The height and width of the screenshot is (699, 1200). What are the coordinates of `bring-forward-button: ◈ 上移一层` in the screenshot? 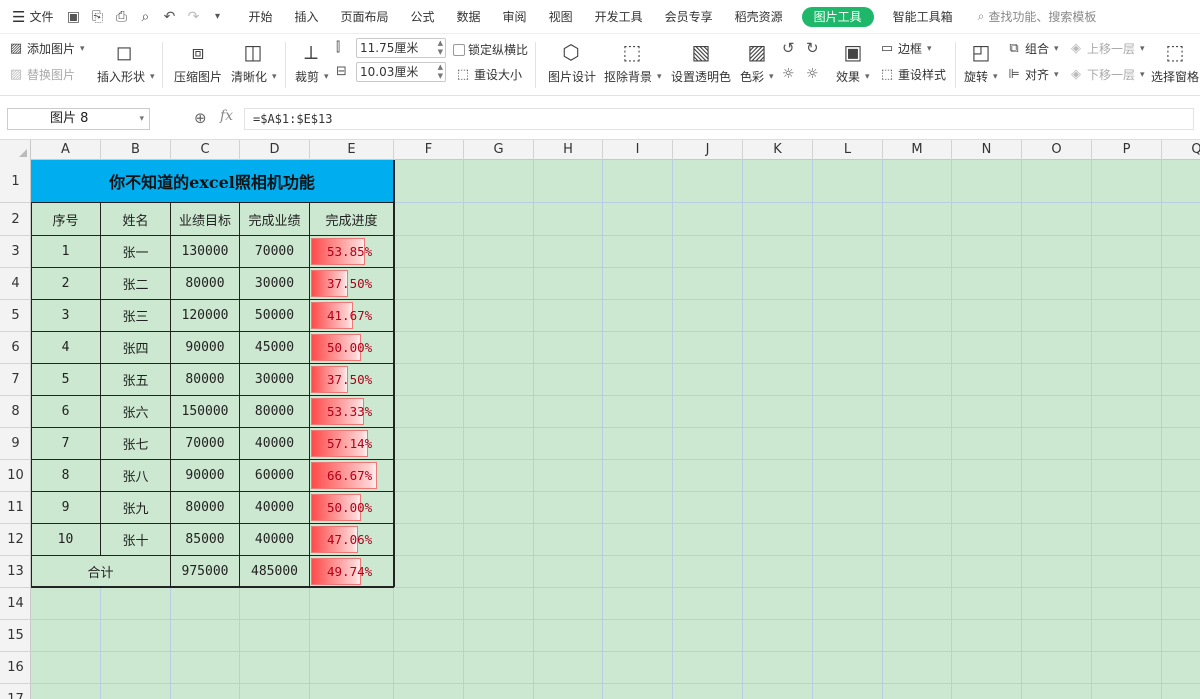 It's located at (1106, 48).